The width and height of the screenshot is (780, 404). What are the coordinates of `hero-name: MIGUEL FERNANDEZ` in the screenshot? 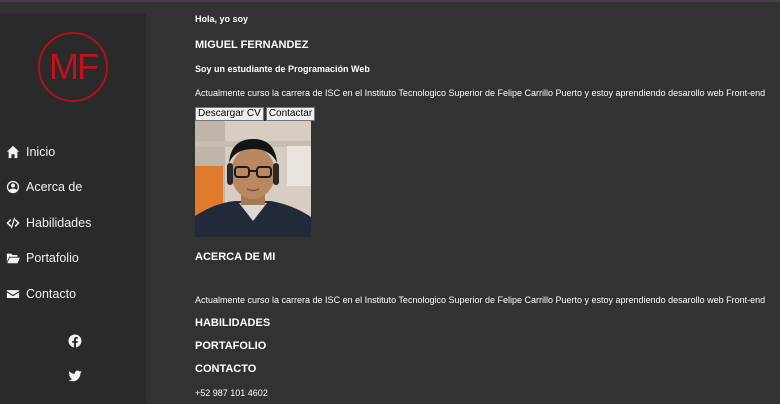 It's located at (252, 45).